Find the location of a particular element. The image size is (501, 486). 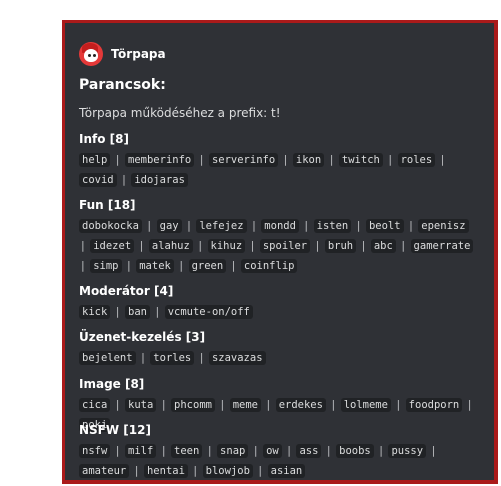

field-name: NSFW [12] is located at coordinates (115, 430).